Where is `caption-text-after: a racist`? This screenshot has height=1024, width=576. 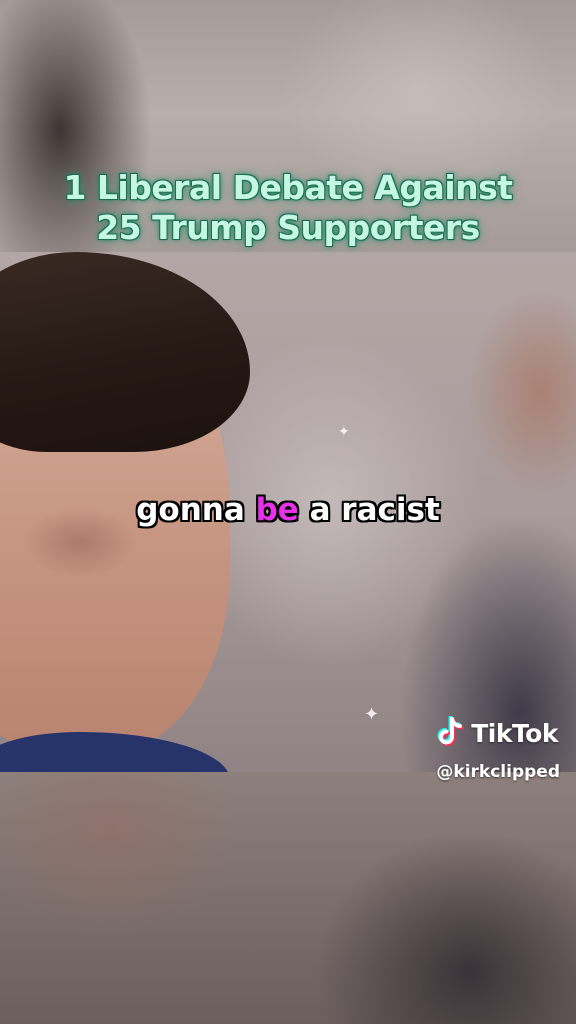
caption-text-after: a racist is located at coordinates (369, 510).